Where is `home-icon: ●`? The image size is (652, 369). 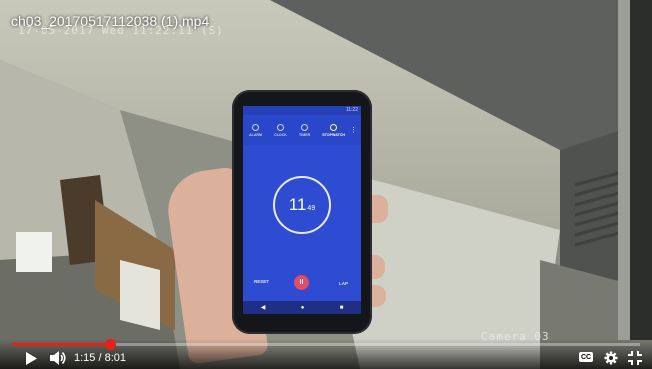 home-icon: ● is located at coordinates (303, 308).